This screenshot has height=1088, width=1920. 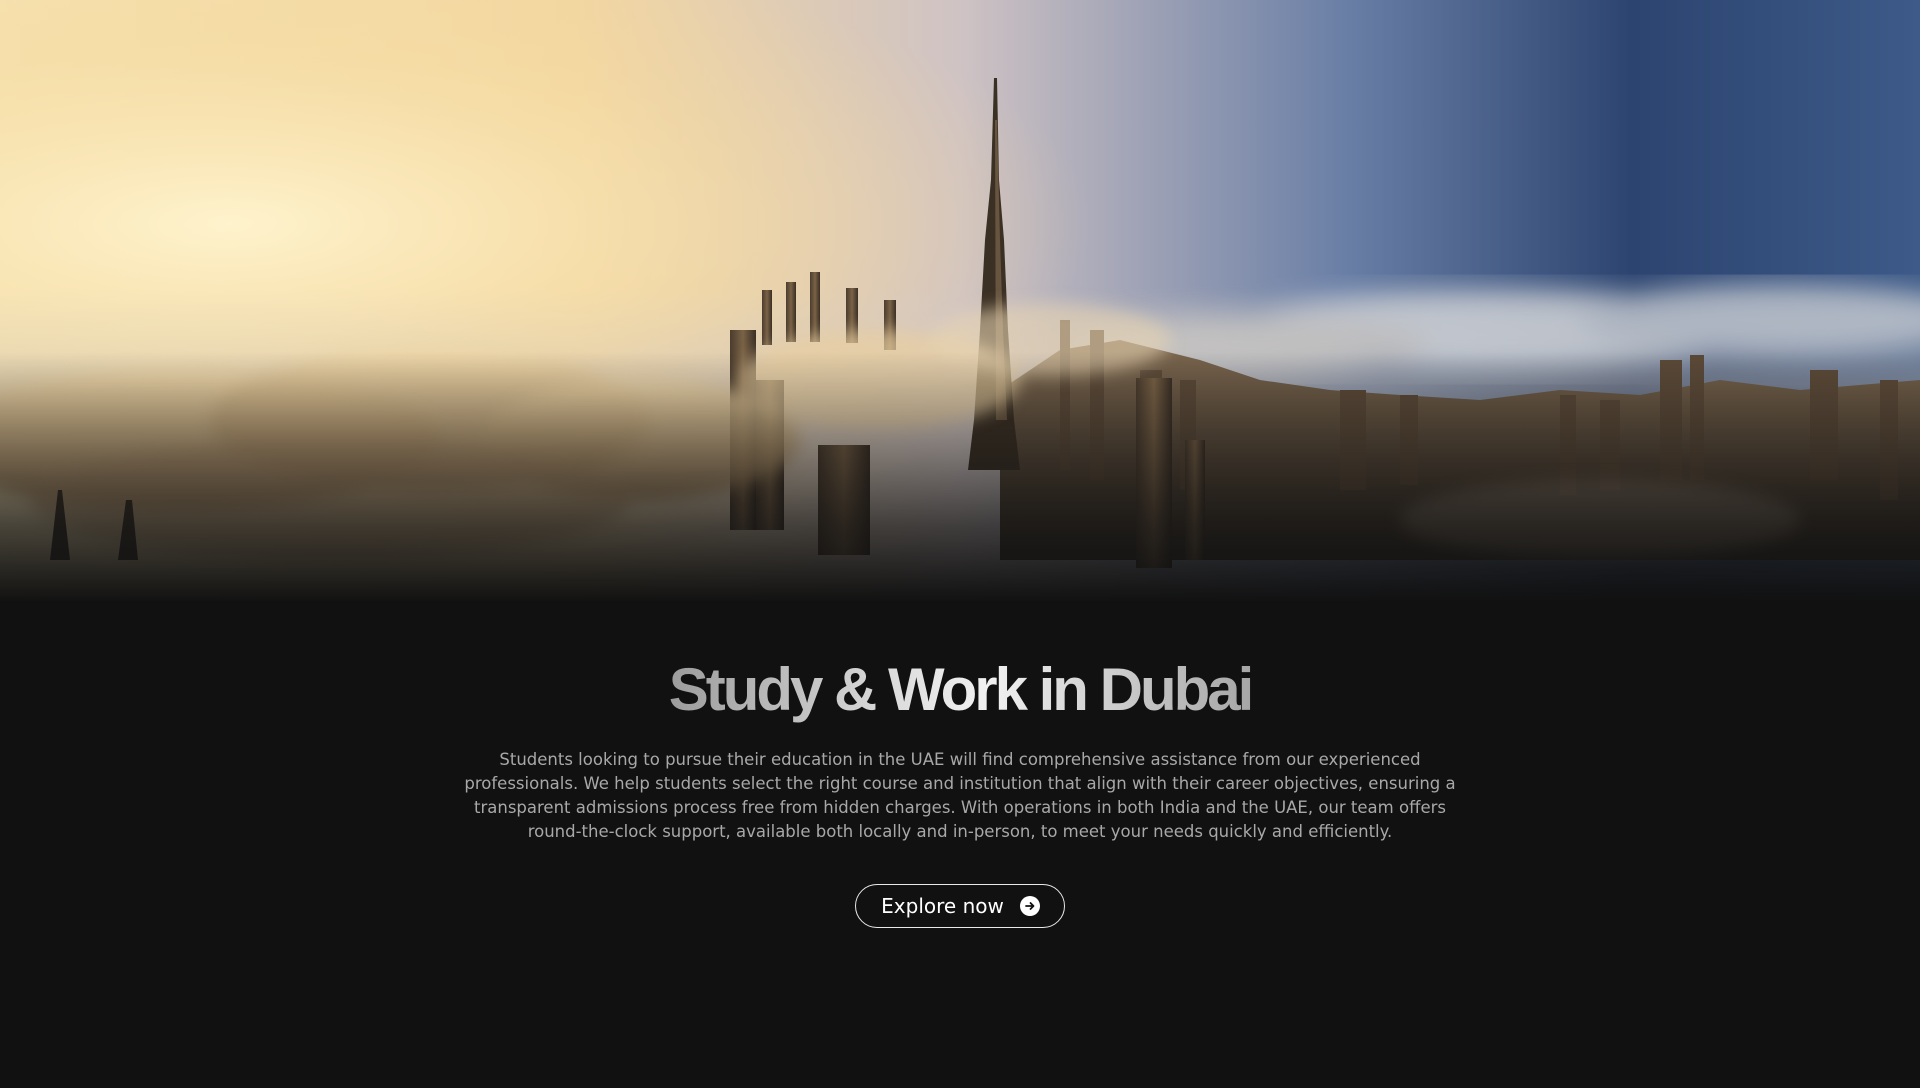 What do you see at coordinates (942, 906) in the screenshot?
I see `explore-now-label: Explore now` at bounding box center [942, 906].